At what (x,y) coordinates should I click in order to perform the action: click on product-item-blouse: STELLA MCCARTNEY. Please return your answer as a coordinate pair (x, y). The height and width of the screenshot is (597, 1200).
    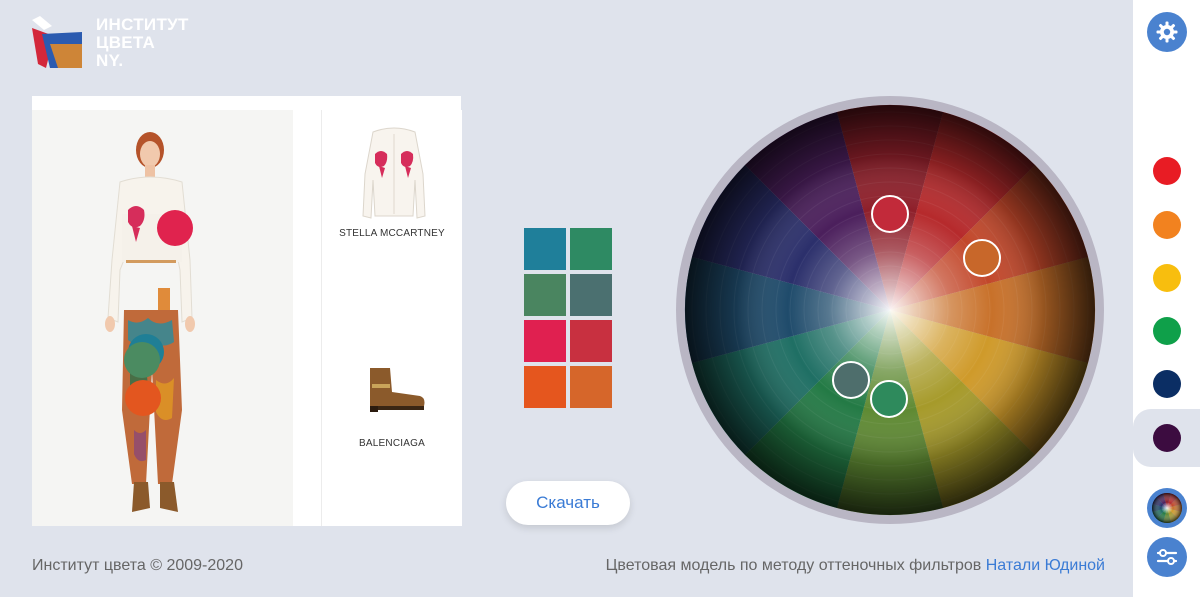
    Looking at the image, I should click on (392, 210).